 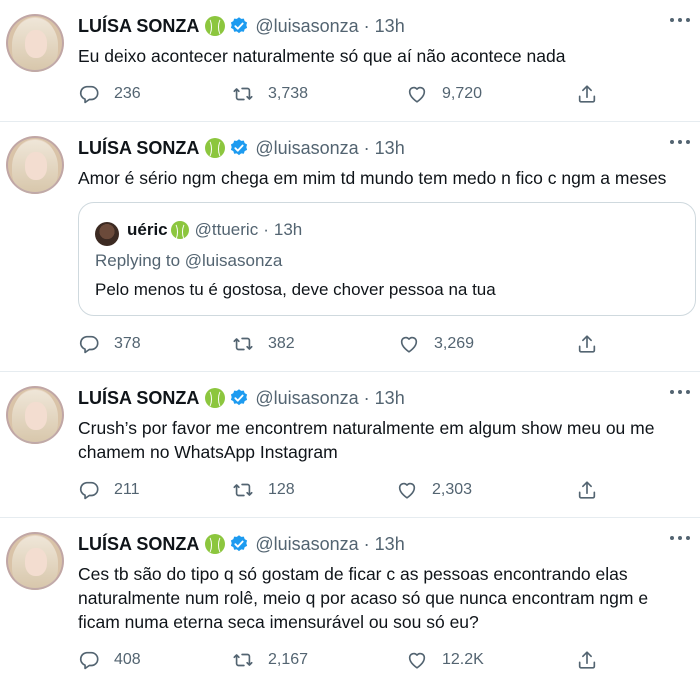 I want to click on tweet-actions: 408 2,167 12.2K, so click(x=348, y=660).